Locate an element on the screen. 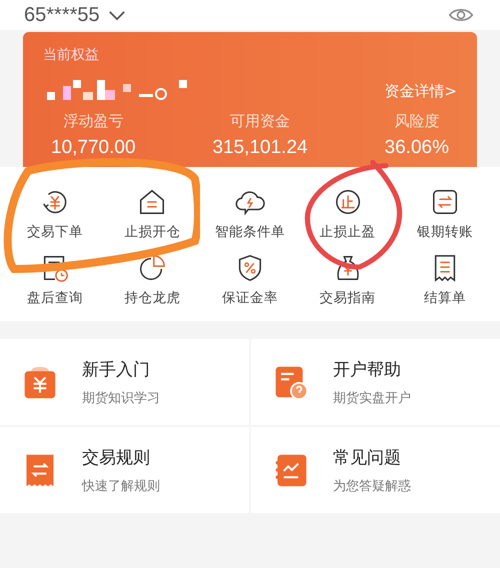  shortcut-item: 保证金率 is located at coordinates (250, 280).